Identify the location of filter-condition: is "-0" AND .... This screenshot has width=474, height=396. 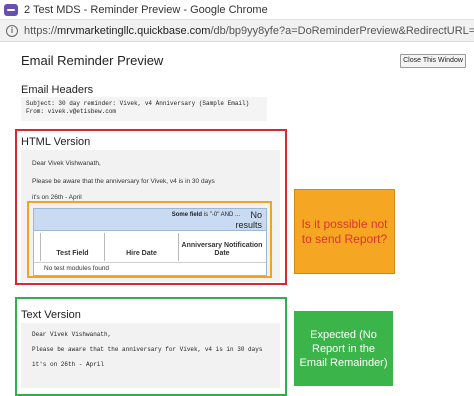
(221, 215).